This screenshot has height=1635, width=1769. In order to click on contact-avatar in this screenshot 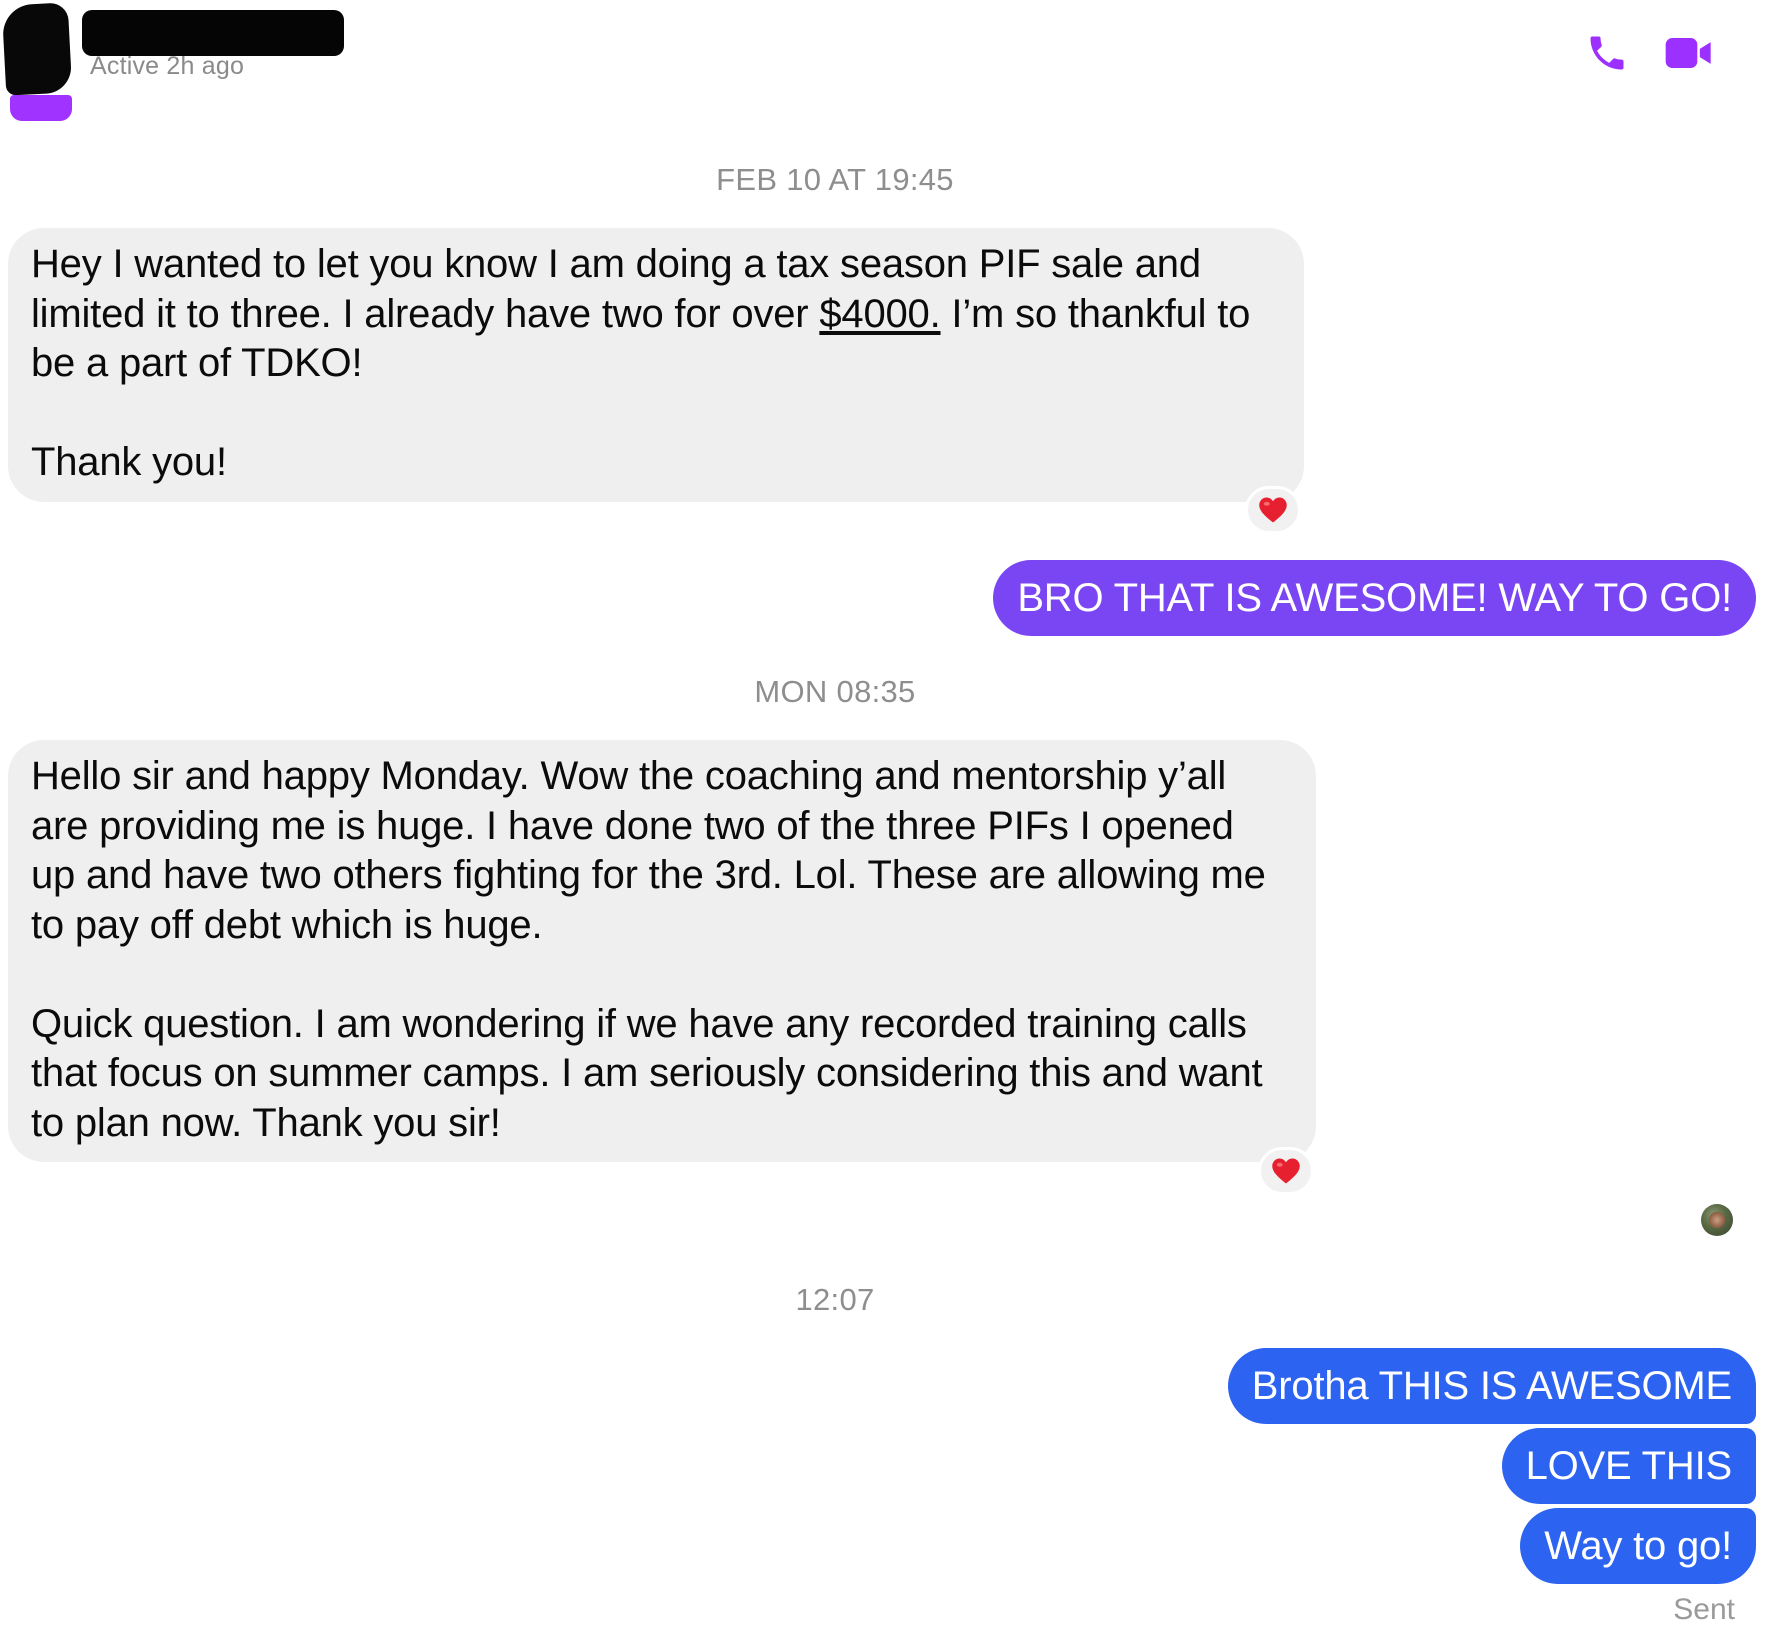, I will do `click(37, 49)`.